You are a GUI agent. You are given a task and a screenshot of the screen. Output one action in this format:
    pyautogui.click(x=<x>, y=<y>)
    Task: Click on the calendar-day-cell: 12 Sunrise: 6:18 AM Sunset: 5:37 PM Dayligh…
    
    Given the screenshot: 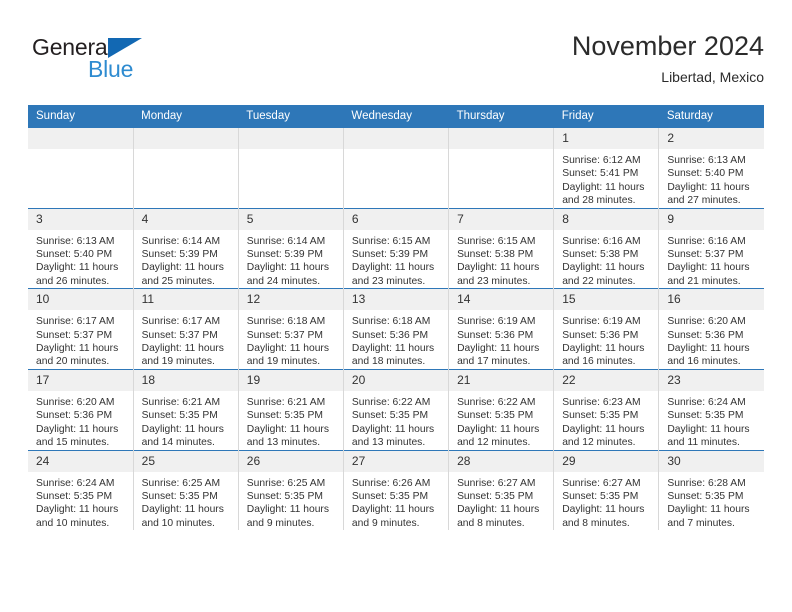 What is the action you would take?
    pyautogui.click(x=291, y=329)
    